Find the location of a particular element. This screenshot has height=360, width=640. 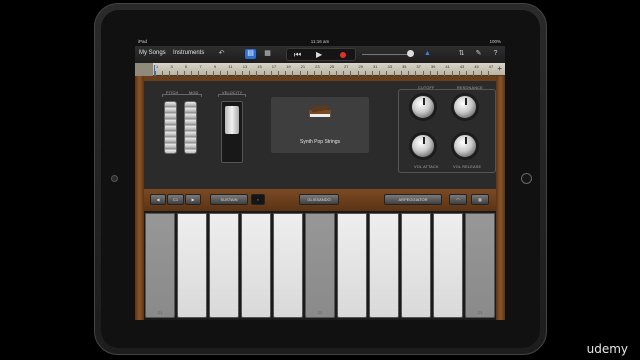

play-icon: ▶ is located at coordinates (319, 54).